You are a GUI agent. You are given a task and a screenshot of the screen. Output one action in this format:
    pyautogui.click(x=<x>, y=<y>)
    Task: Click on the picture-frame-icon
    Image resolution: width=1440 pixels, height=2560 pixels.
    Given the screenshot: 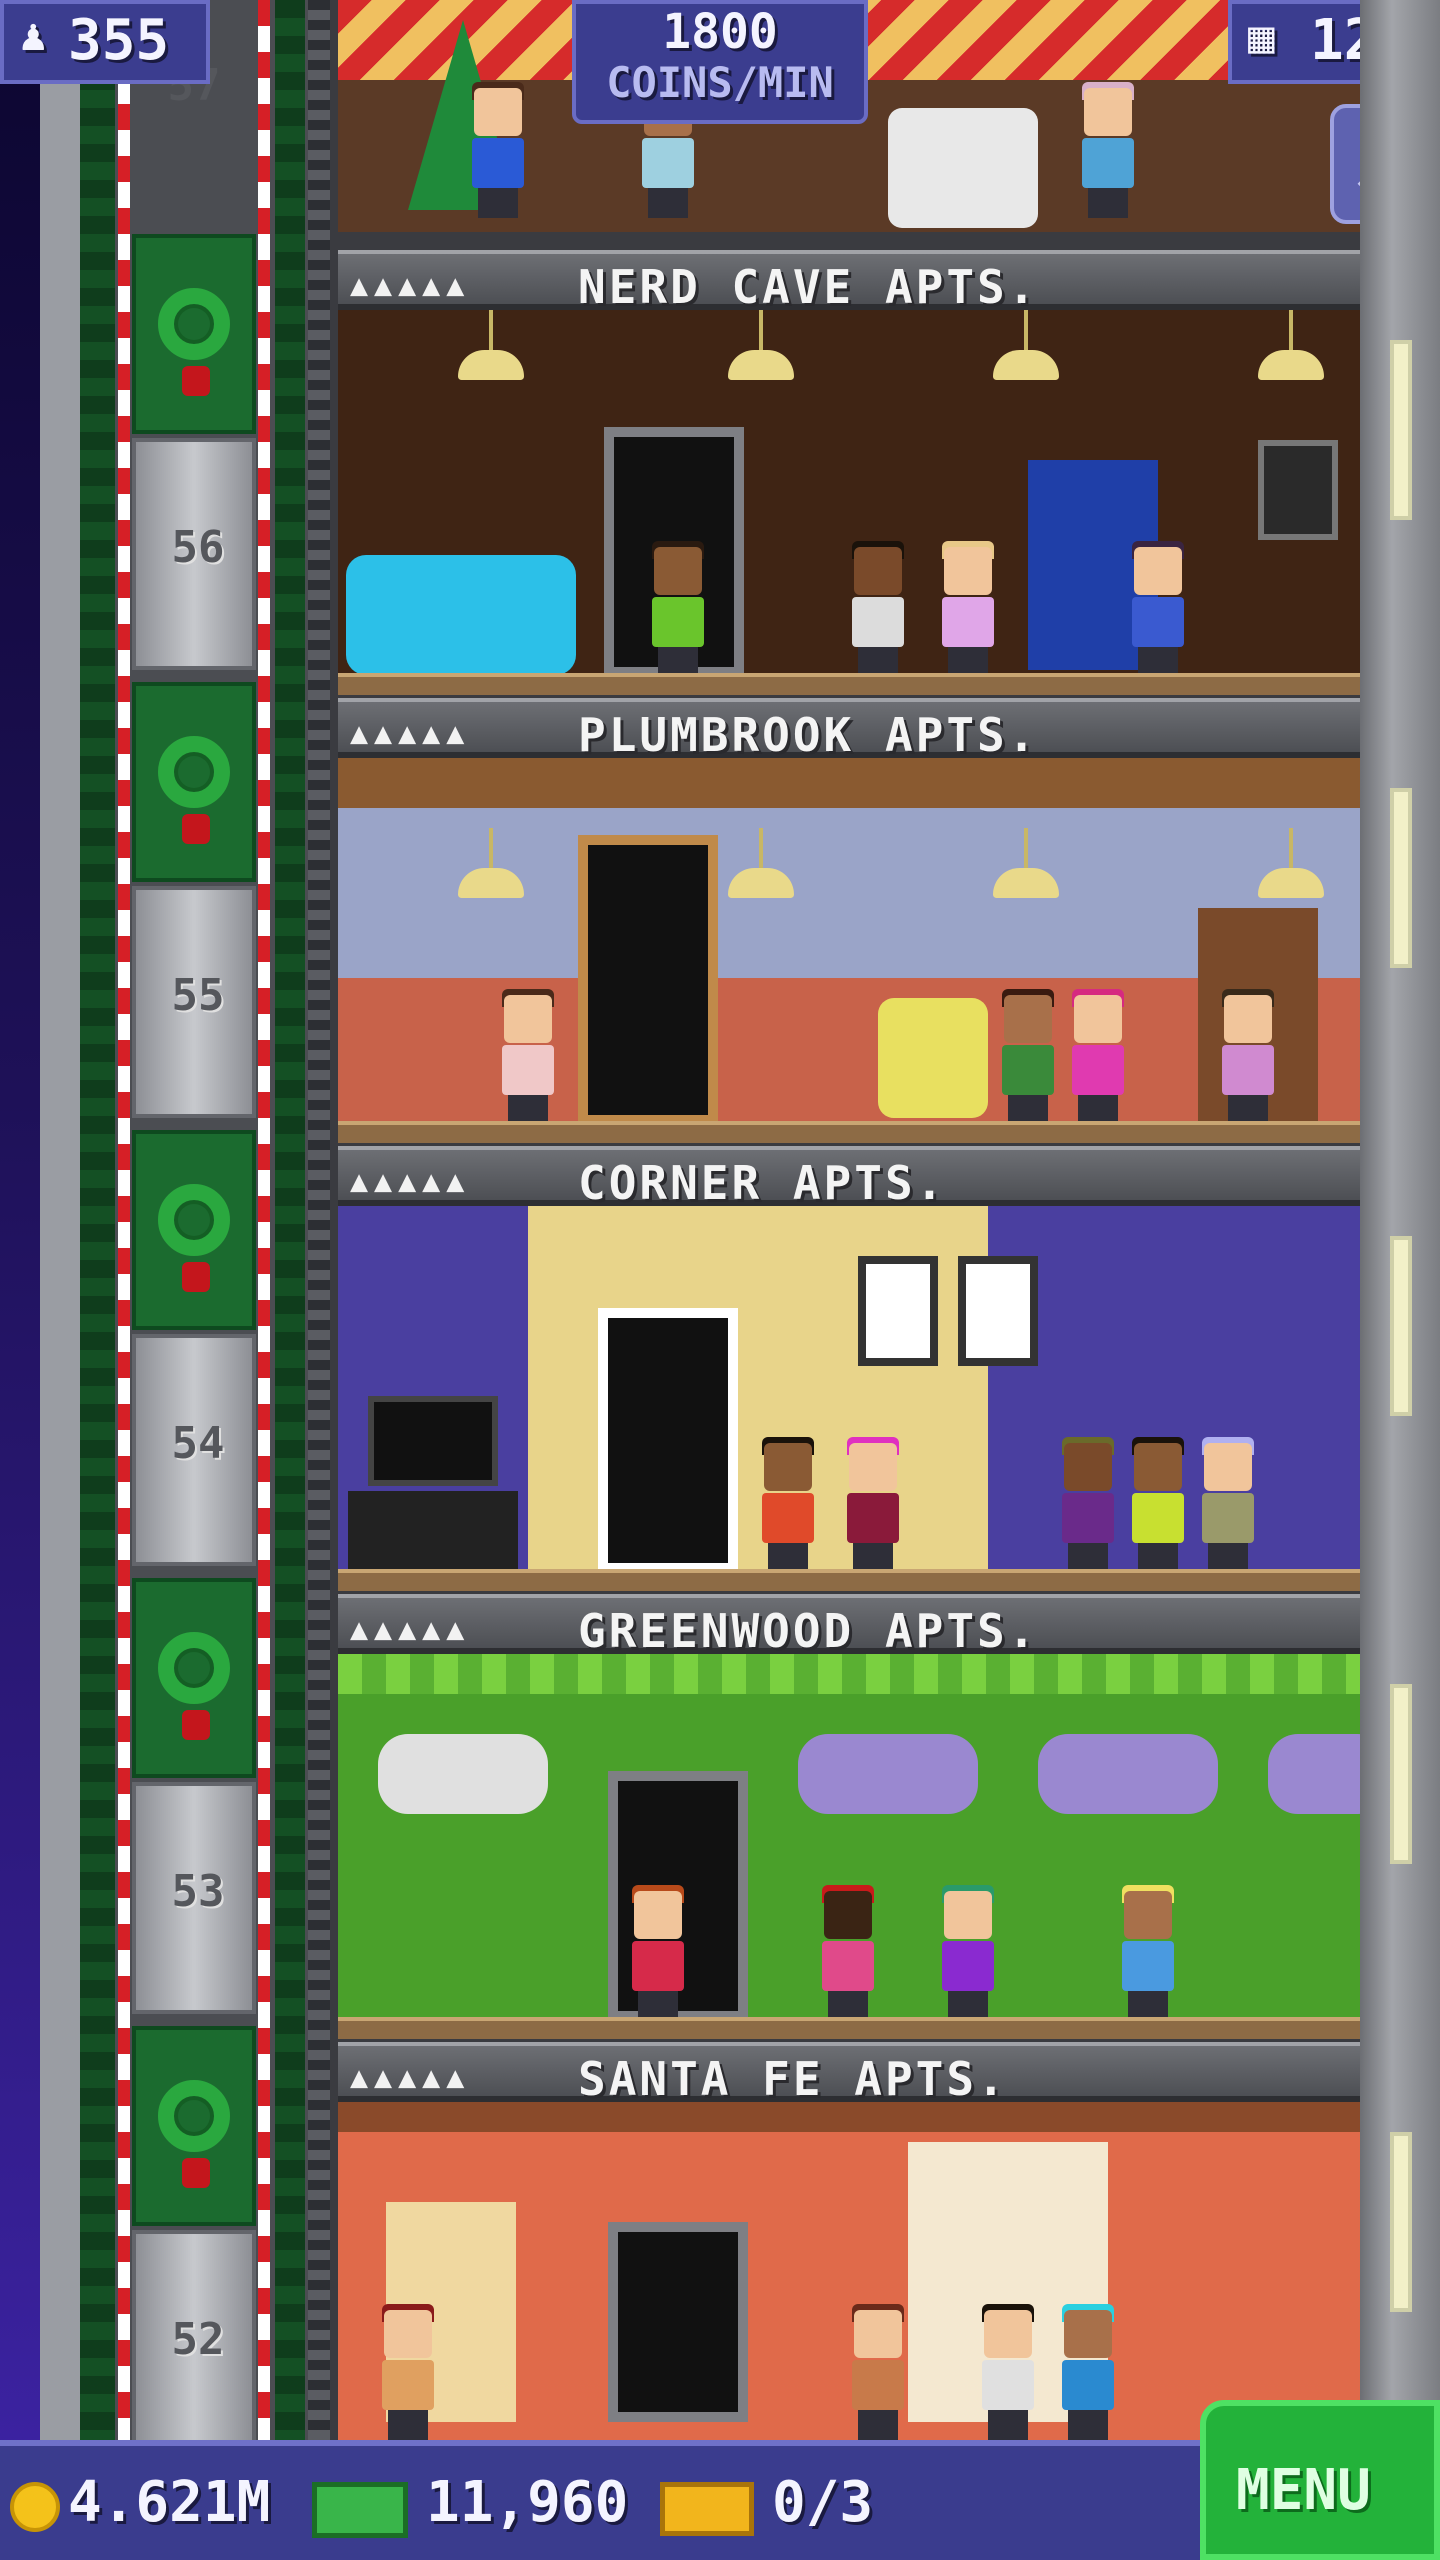 What is the action you would take?
    pyautogui.click(x=998, y=1311)
    